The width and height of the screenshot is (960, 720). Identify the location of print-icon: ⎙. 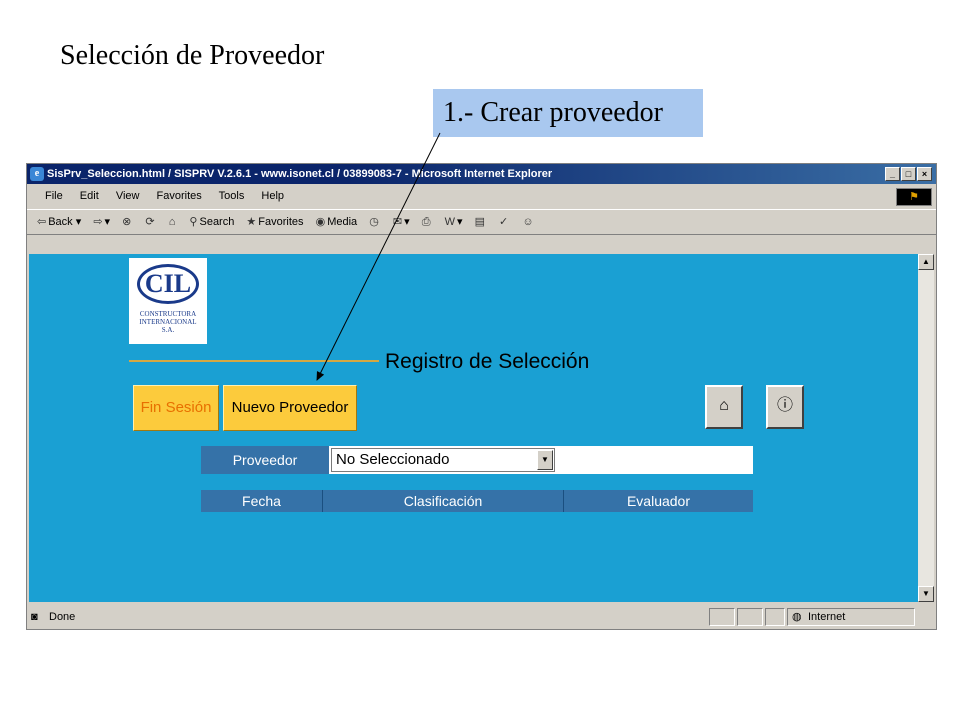
(426, 222).